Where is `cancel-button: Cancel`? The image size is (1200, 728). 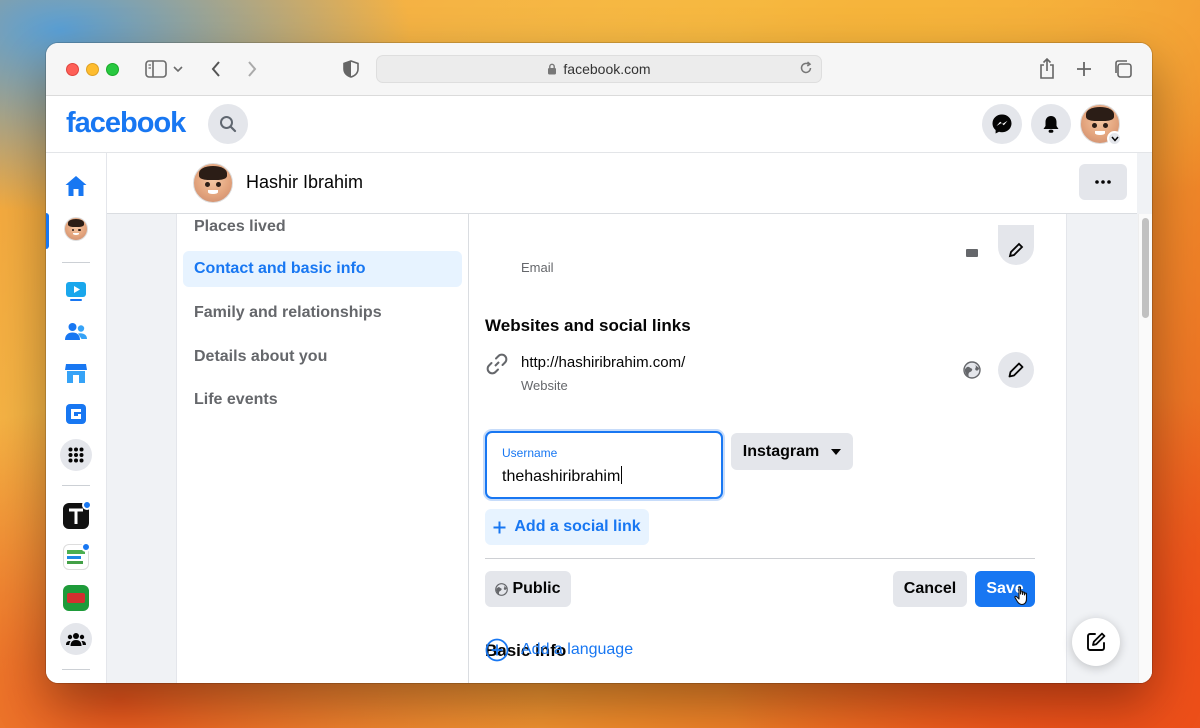 cancel-button: Cancel is located at coordinates (930, 589).